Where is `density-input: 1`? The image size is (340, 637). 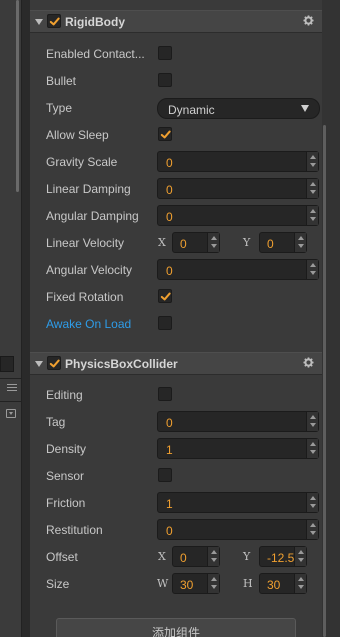 density-input: 1 is located at coordinates (238, 448).